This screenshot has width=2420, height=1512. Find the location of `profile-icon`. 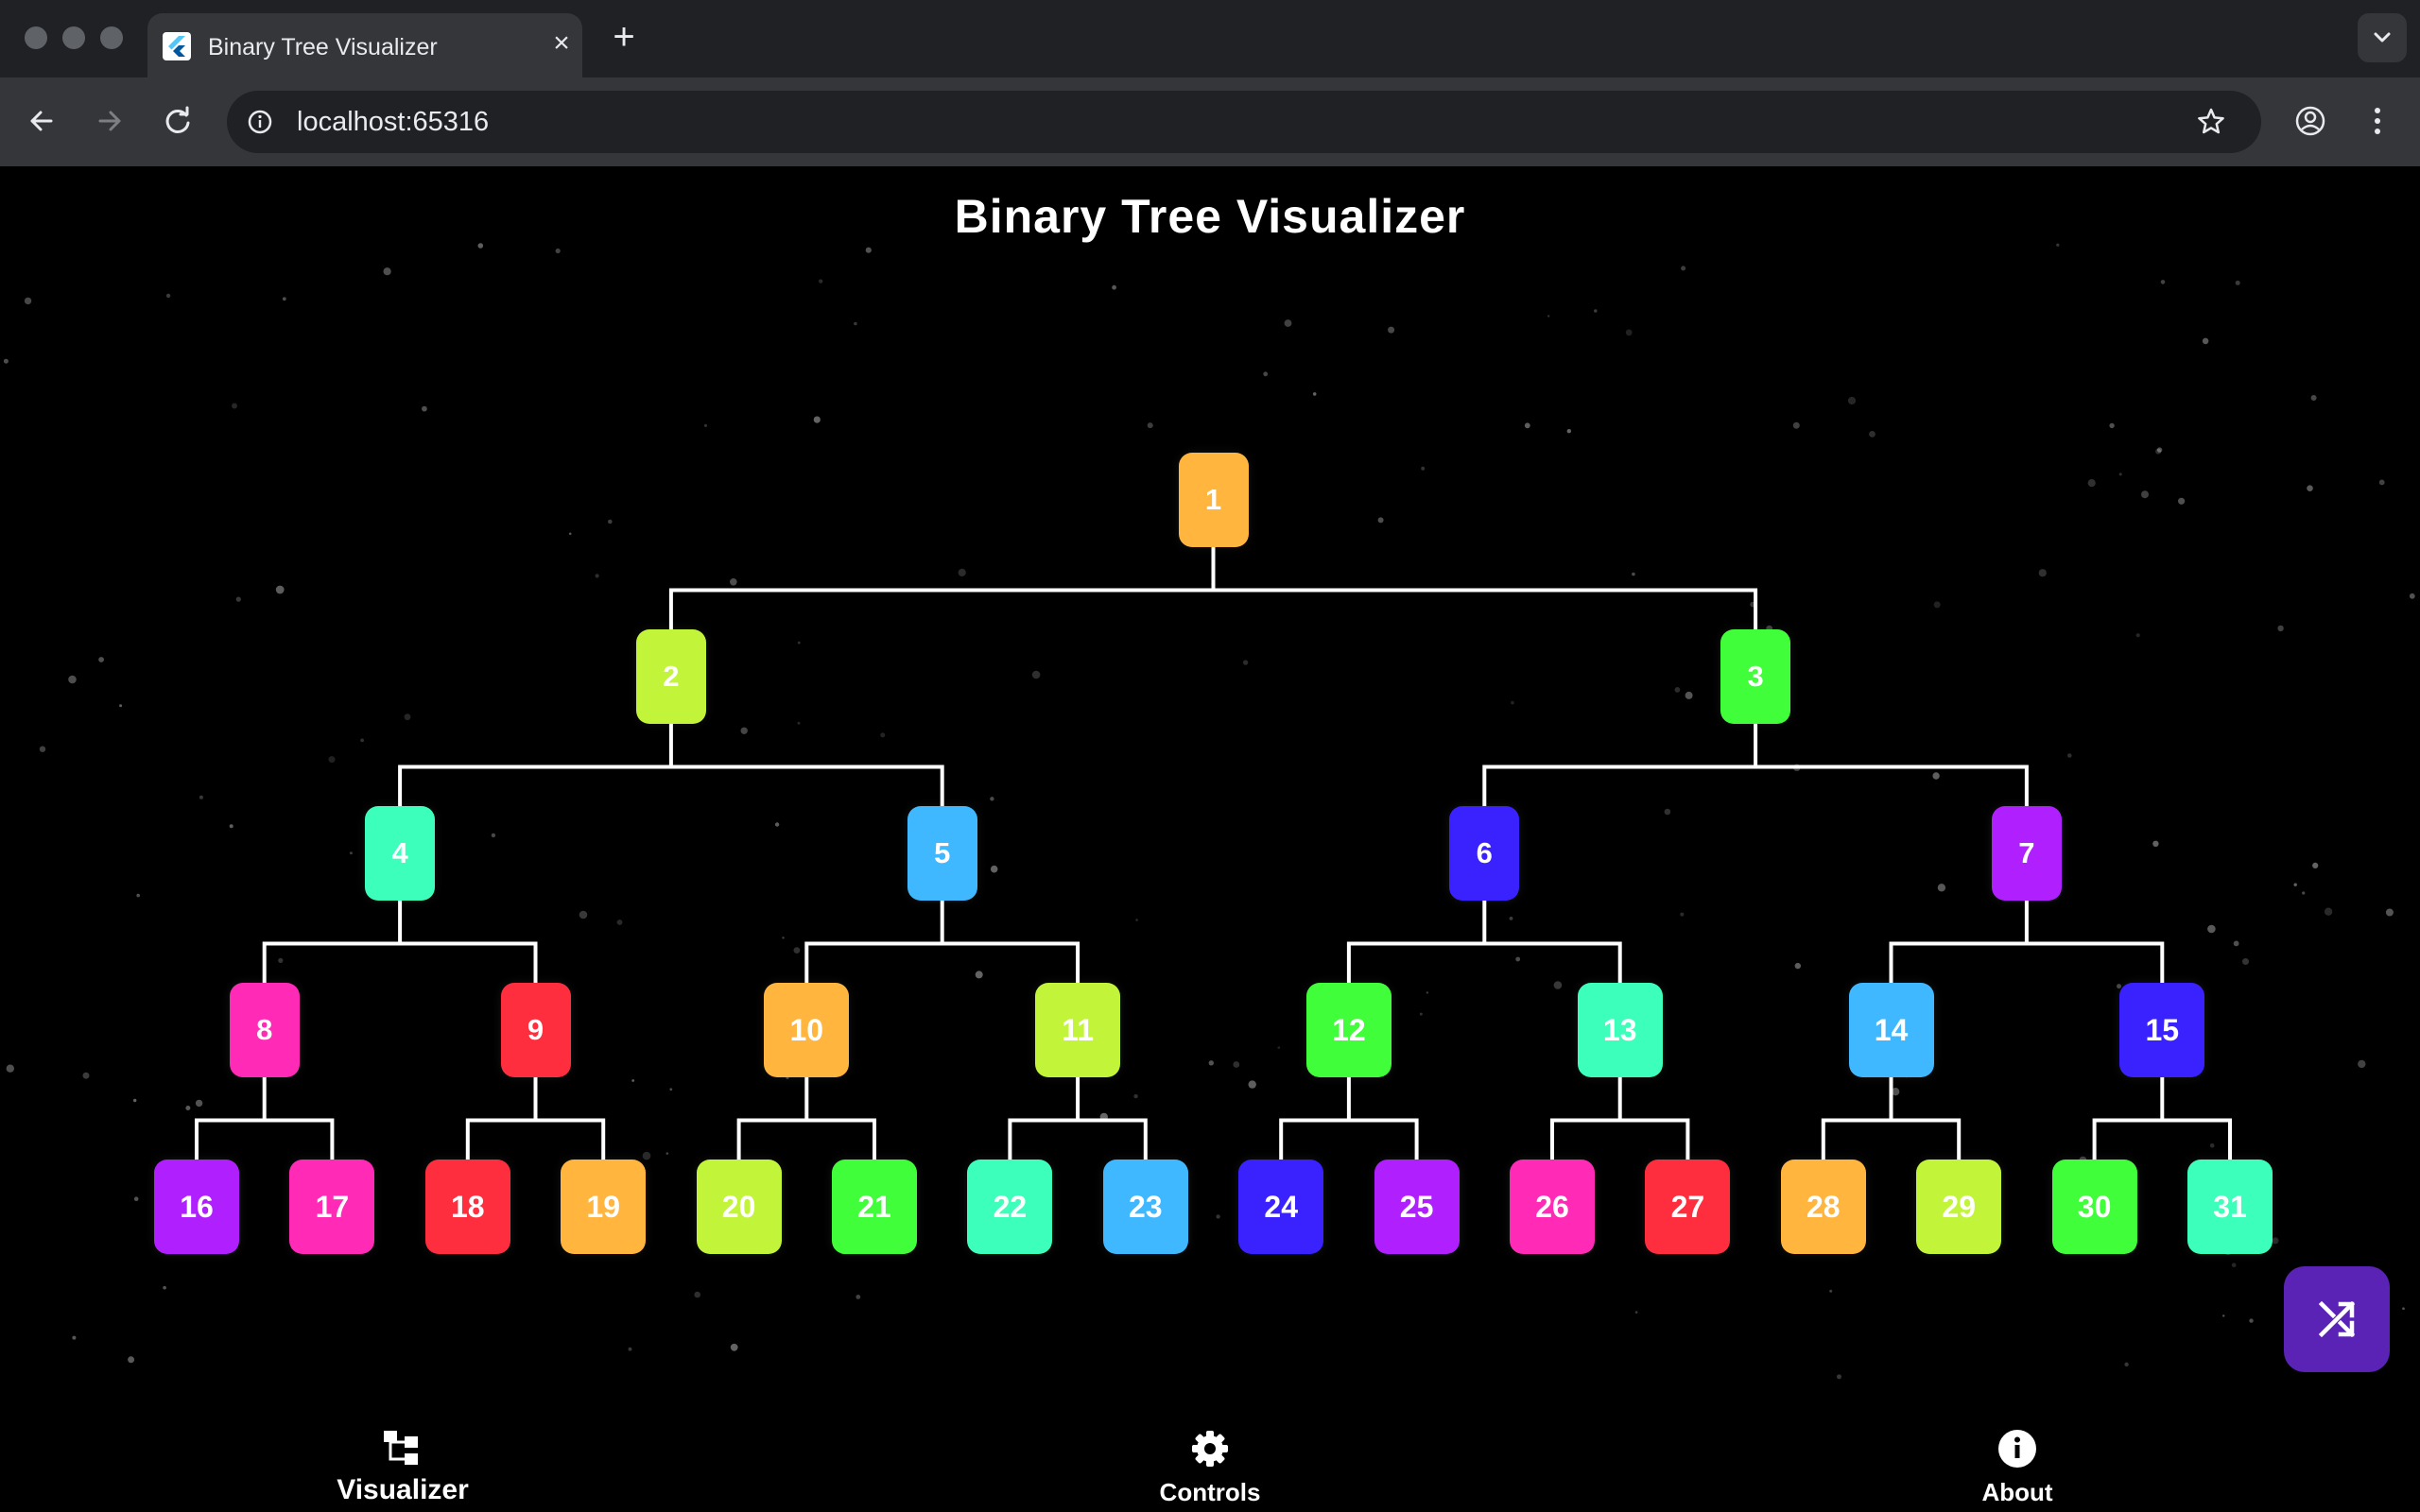

profile-icon is located at coordinates (2310, 120).